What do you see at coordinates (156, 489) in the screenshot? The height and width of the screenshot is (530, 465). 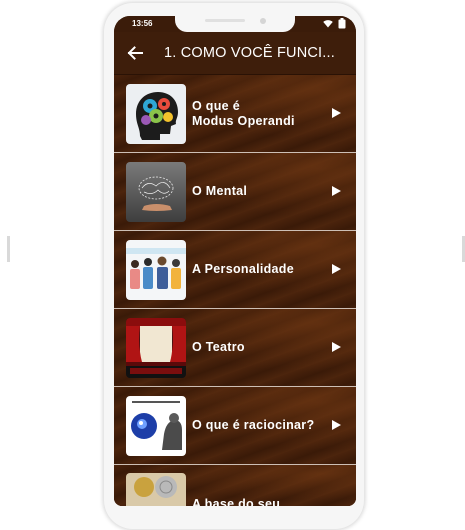 I see `brain-coins-icon` at bounding box center [156, 489].